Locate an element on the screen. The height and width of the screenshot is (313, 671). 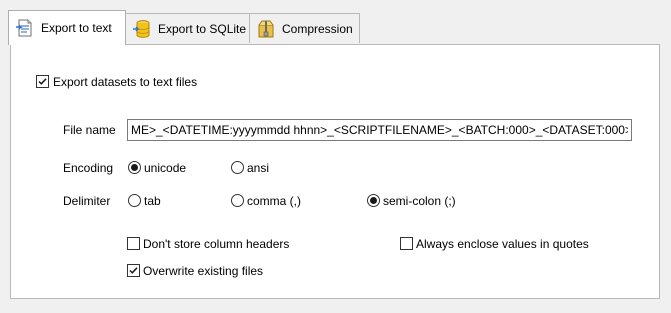
encoding-ansi-radio is located at coordinates (237, 167).